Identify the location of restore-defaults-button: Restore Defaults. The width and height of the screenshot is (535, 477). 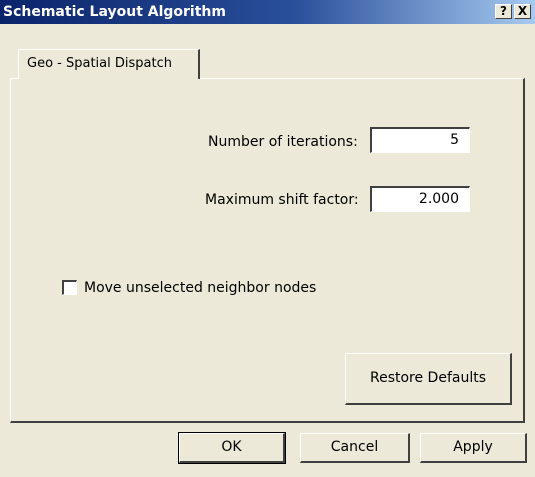
(428, 379).